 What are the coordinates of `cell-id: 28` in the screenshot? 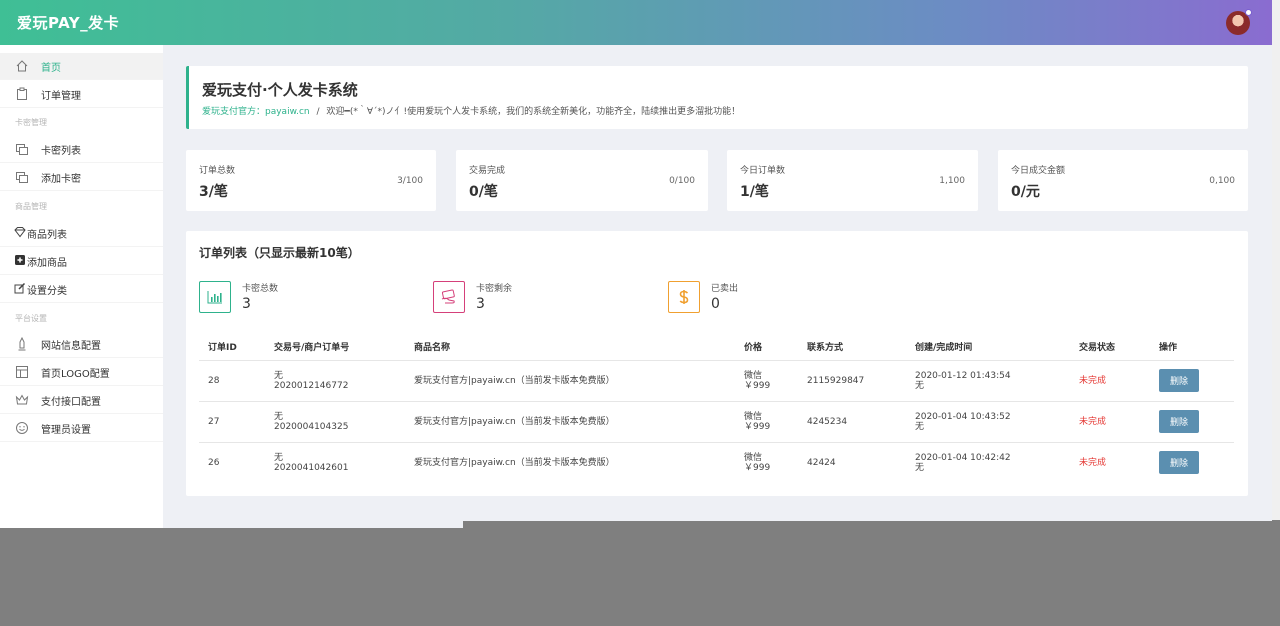 It's located at (214, 381).